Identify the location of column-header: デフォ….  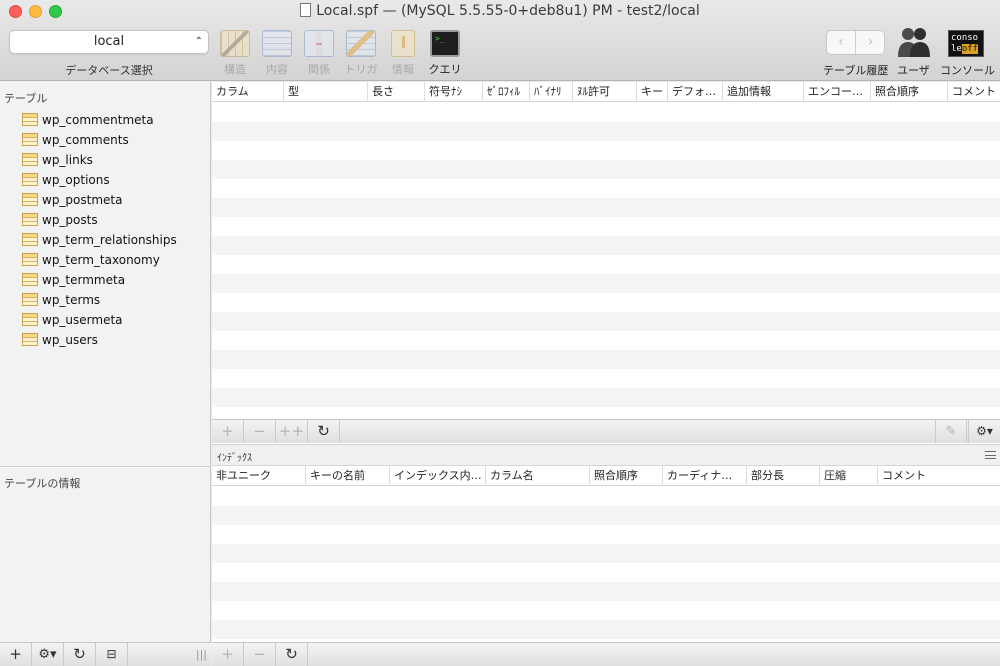
(695, 92).